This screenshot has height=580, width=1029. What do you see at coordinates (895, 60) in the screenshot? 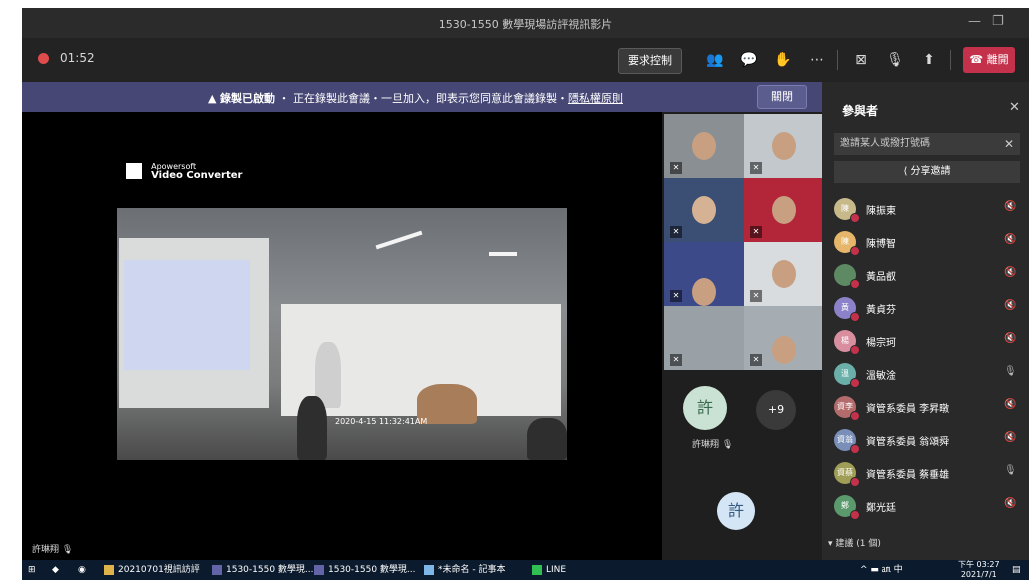
I see `mic-off-icon: 🎙` at bounding box center [895, 60].